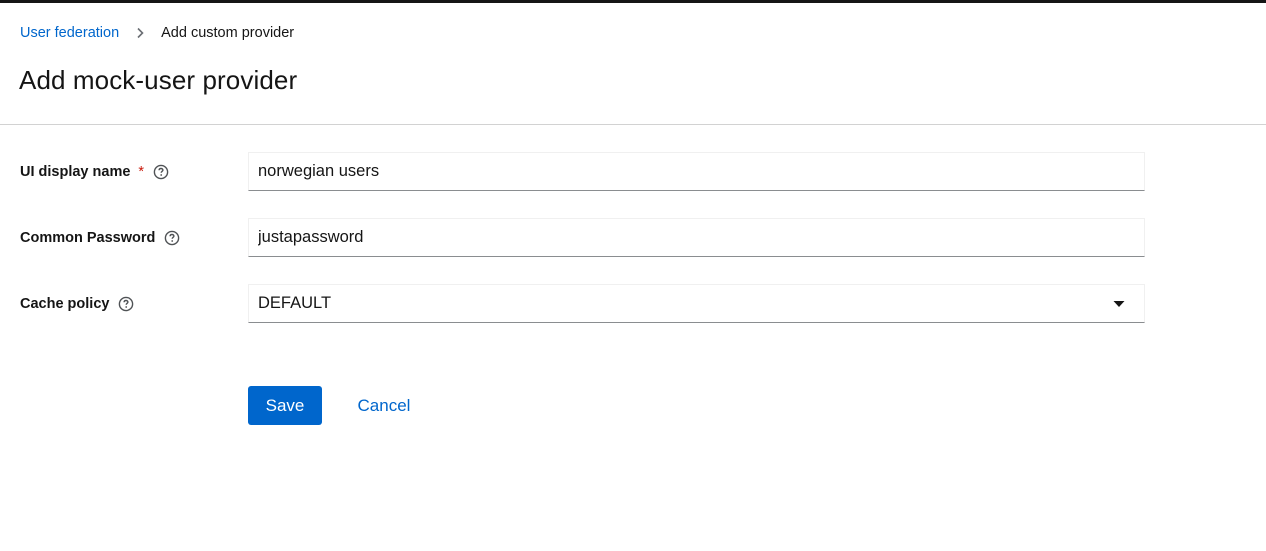 The width and height of the screenshot is (1266, 551). I want to click on common-password-label: Common Password, so click(100, 238).